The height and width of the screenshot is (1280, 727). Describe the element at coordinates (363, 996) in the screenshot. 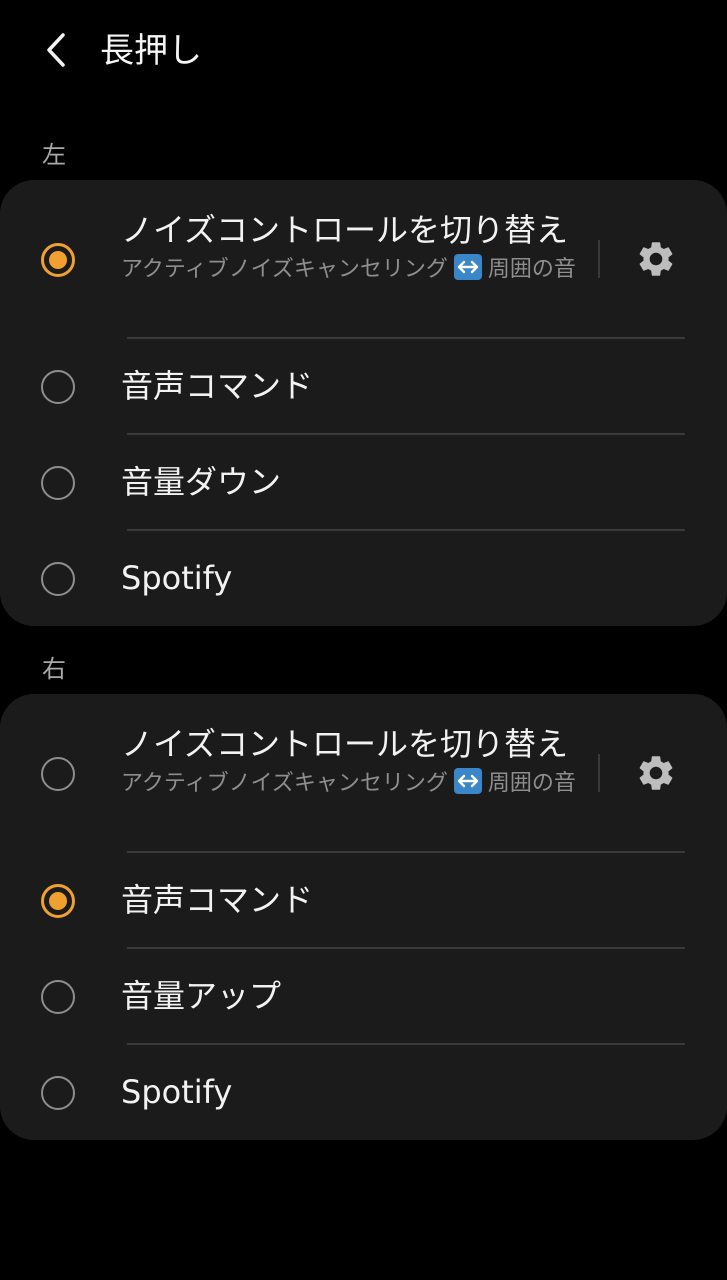

I see `option-volume-up-right: 音量アップ` at that location.